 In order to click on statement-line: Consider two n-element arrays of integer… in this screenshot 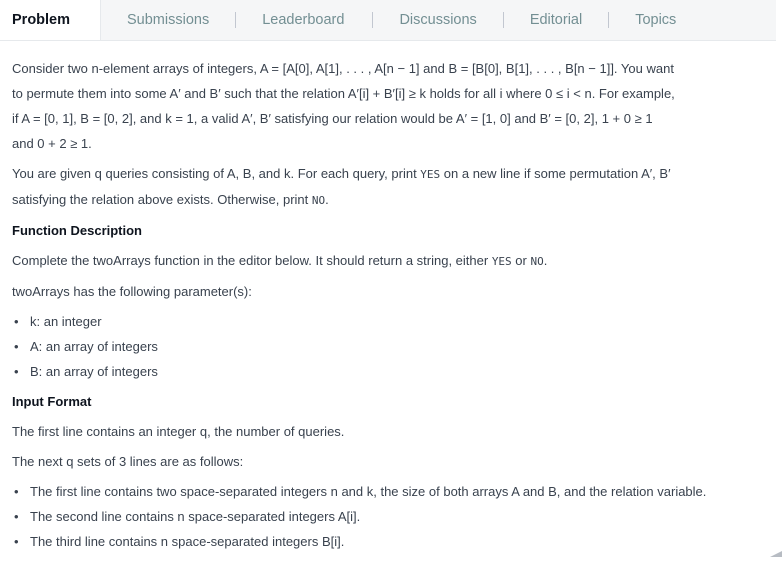, I will do `click(343, 68)`.